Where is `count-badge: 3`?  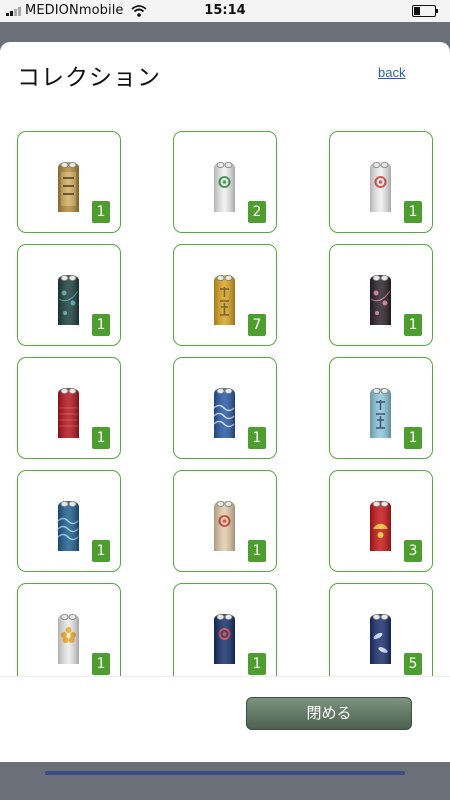 count-badge: 3 is located at coordinates (413, 551).